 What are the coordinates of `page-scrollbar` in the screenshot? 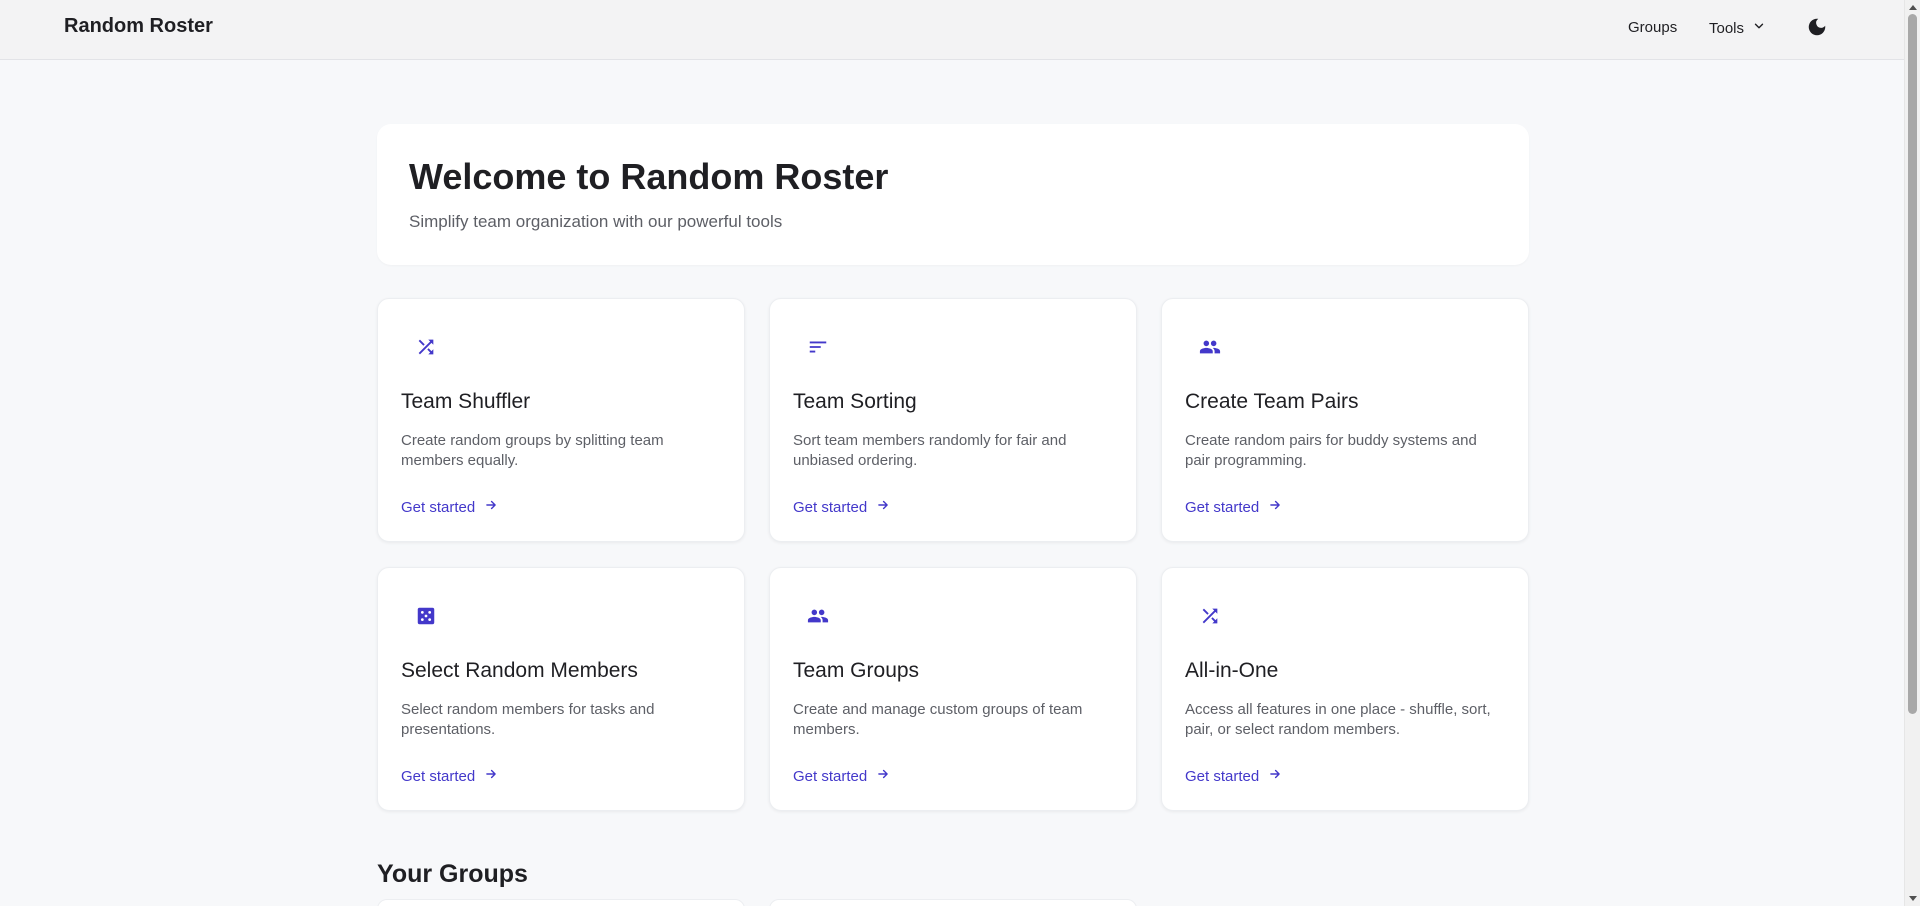 It's located at (1912, 453).